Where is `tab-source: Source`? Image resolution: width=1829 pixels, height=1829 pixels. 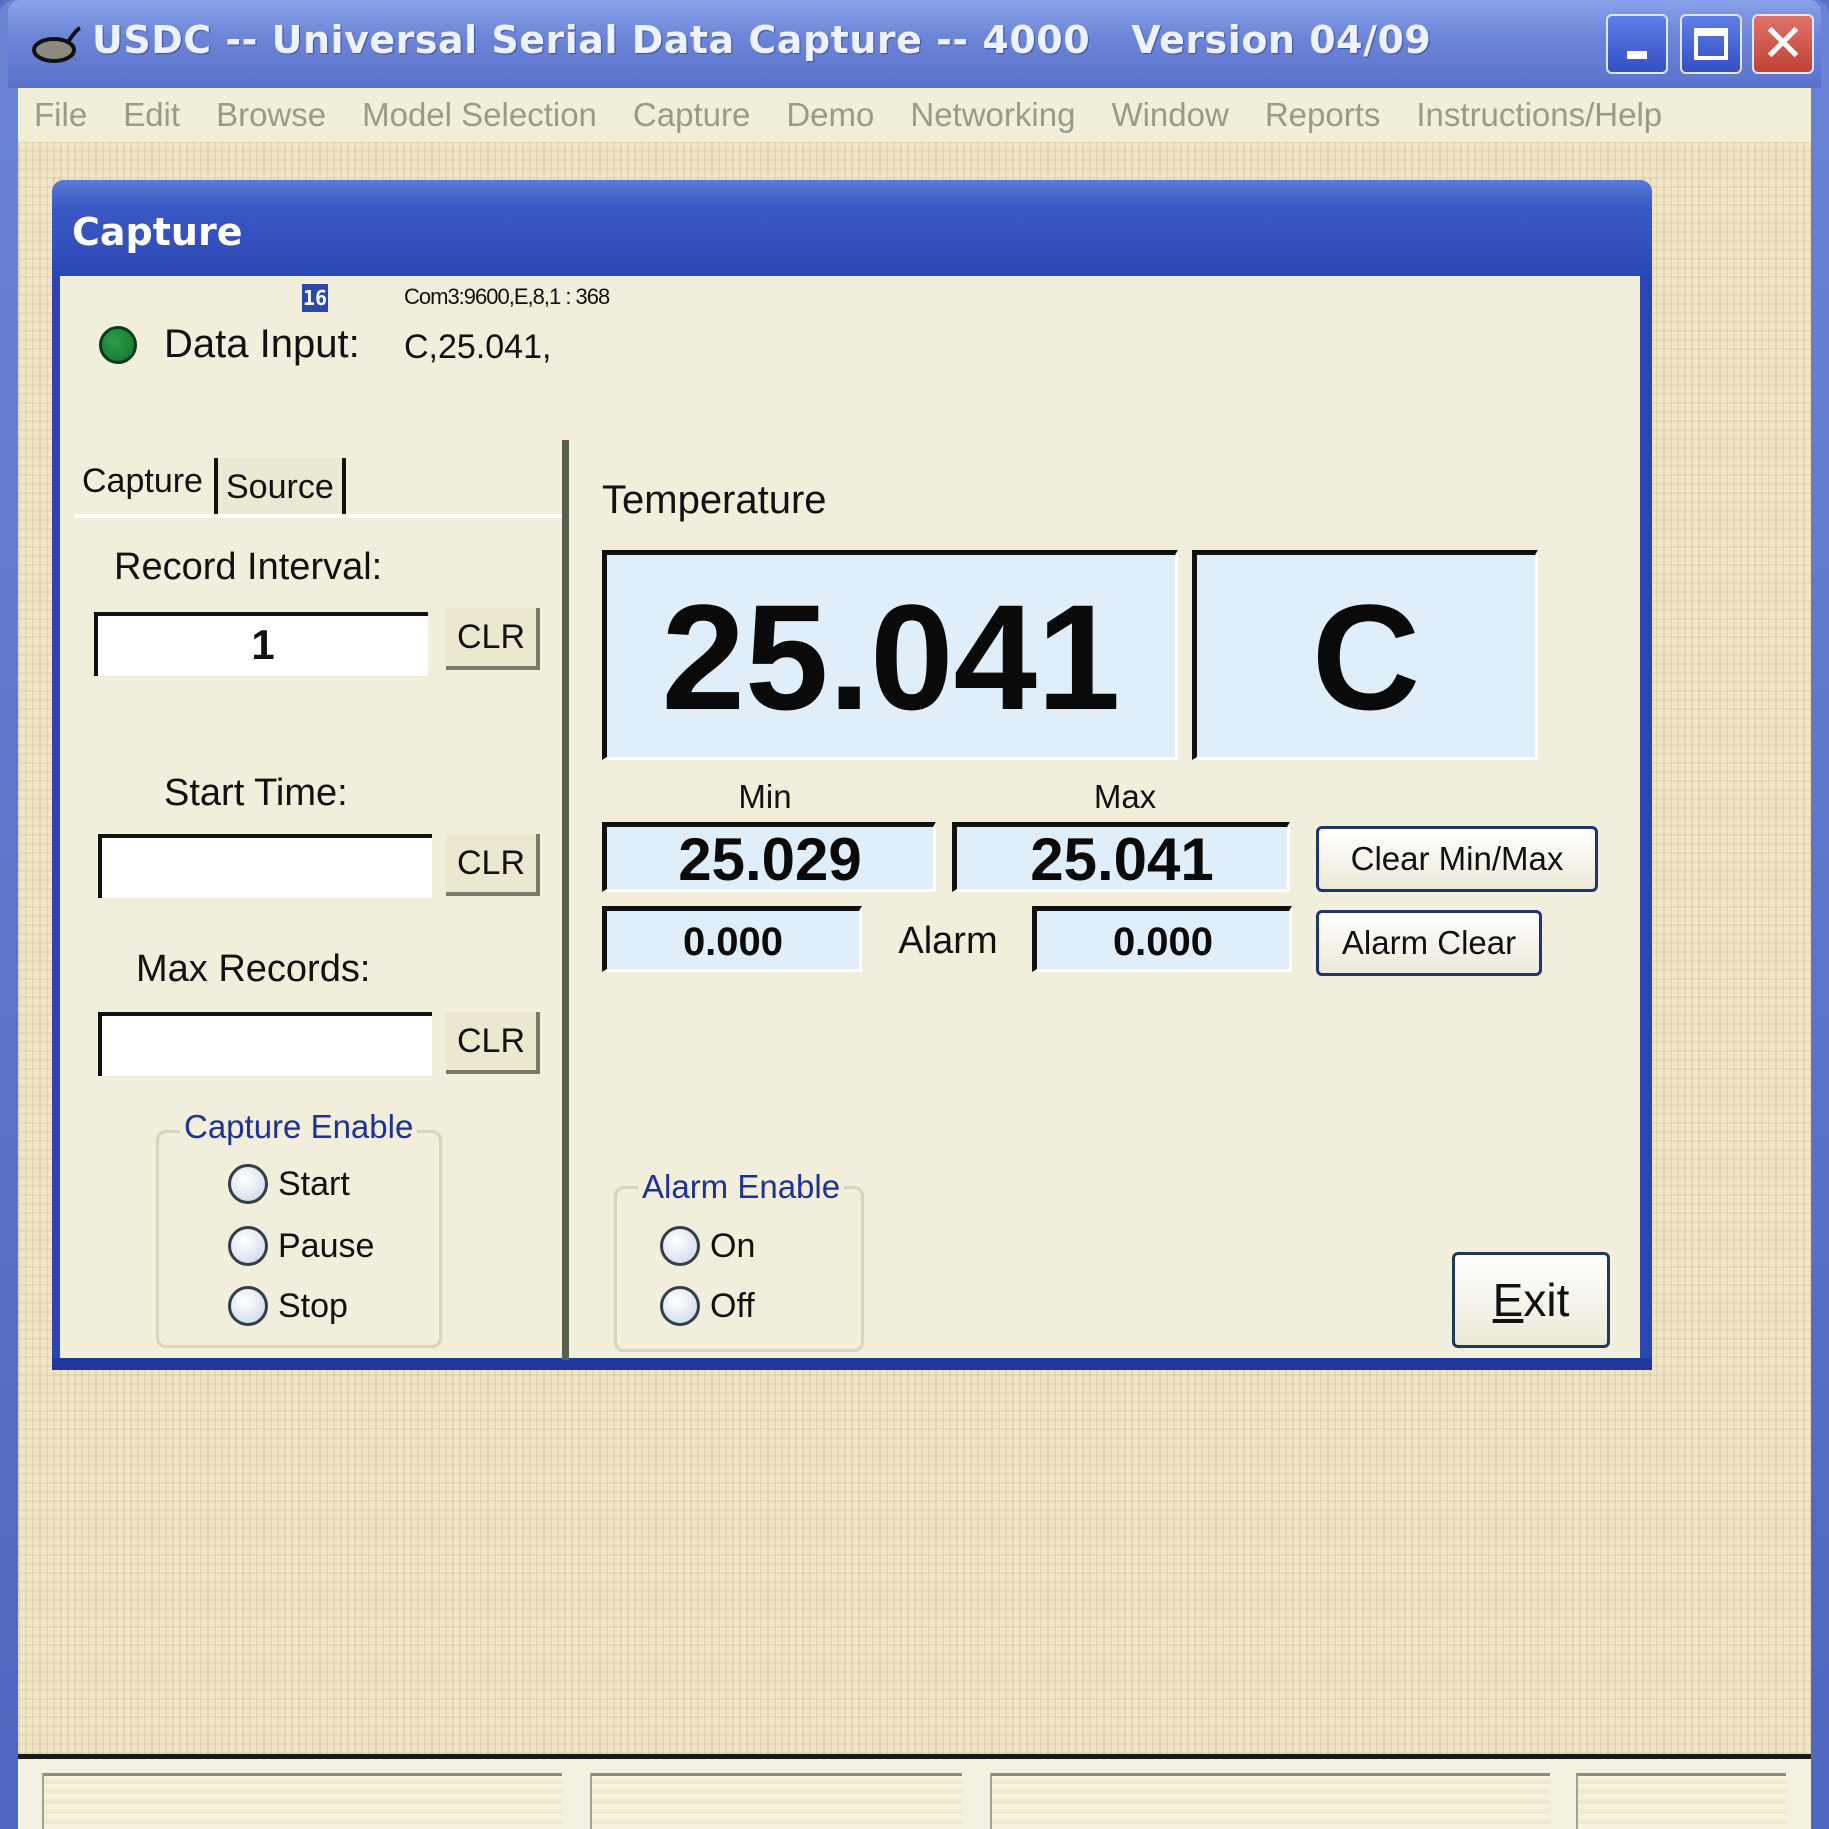 tab-source: Source is located at coordinates (280, 487).